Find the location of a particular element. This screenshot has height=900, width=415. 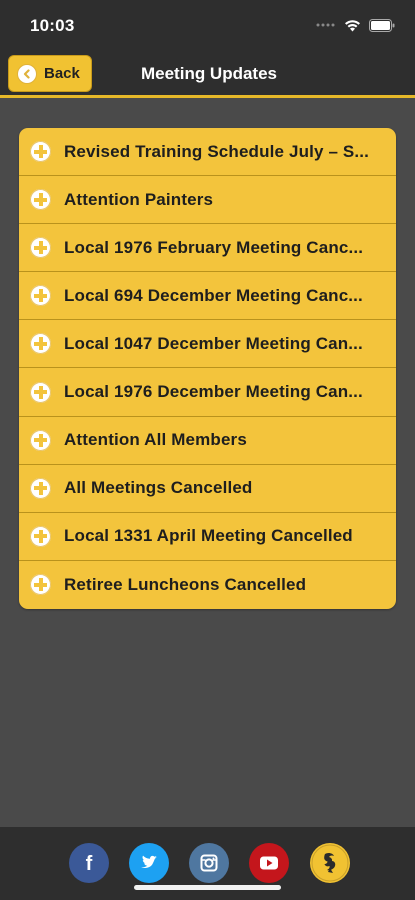

list-item: All Meetings Cancelled is located at coordinates (207, 489).